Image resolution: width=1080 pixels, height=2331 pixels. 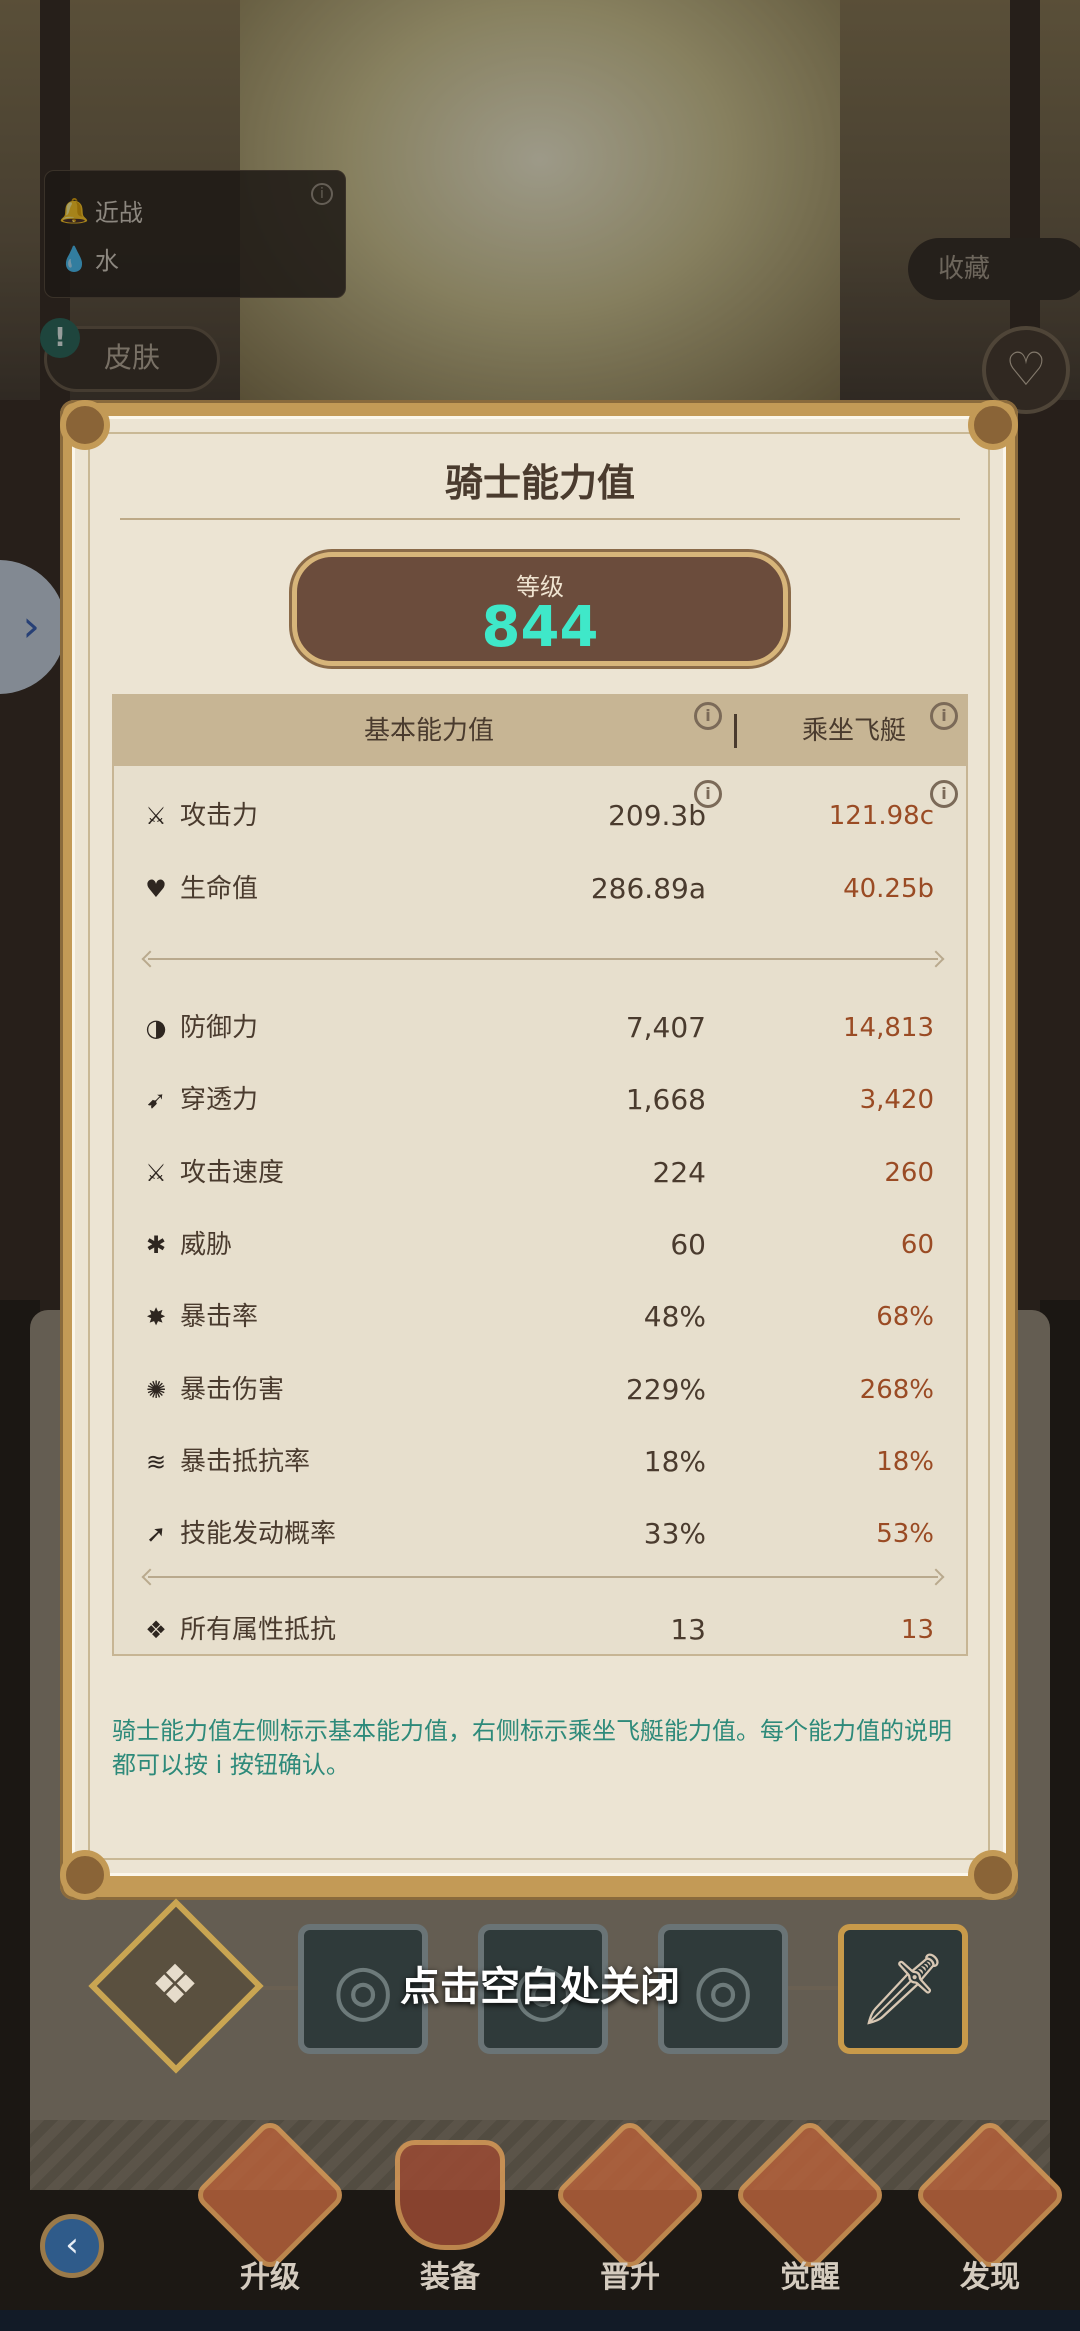 I want to click on stat-row: ≋ 暴击抵抗率 18% 18%, so click(x=540, y=1462).